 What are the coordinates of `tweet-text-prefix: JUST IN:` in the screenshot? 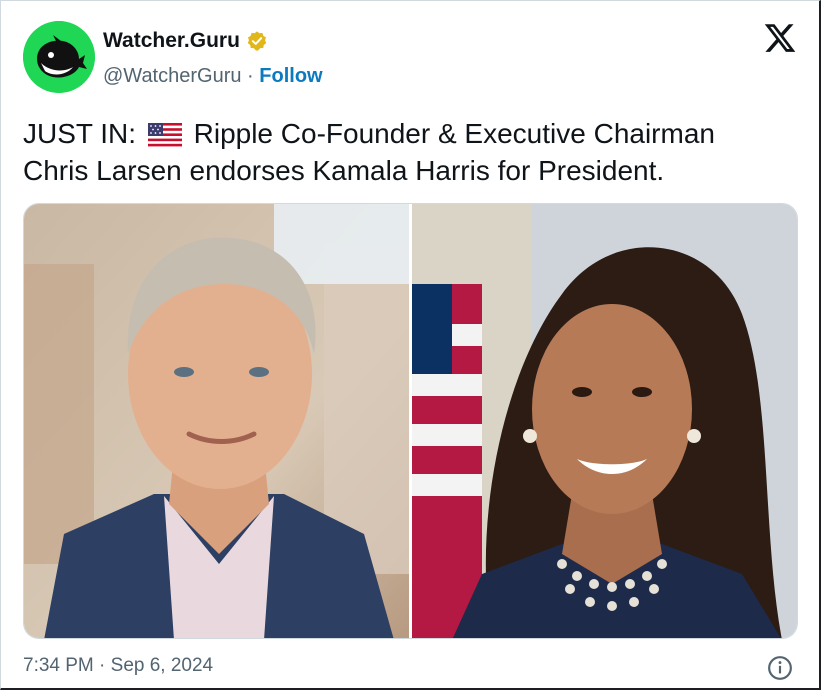 It's located at (83, 133).